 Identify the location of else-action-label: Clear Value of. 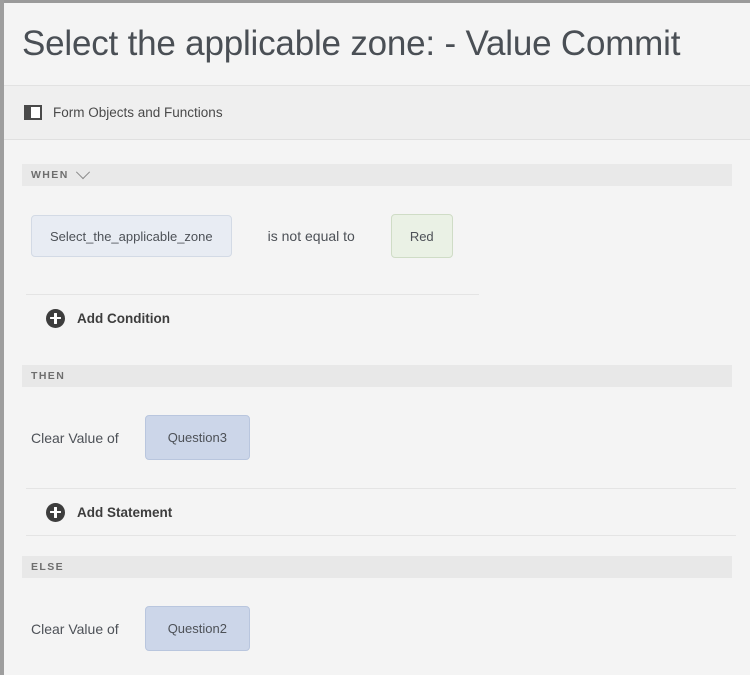
(75, 629).